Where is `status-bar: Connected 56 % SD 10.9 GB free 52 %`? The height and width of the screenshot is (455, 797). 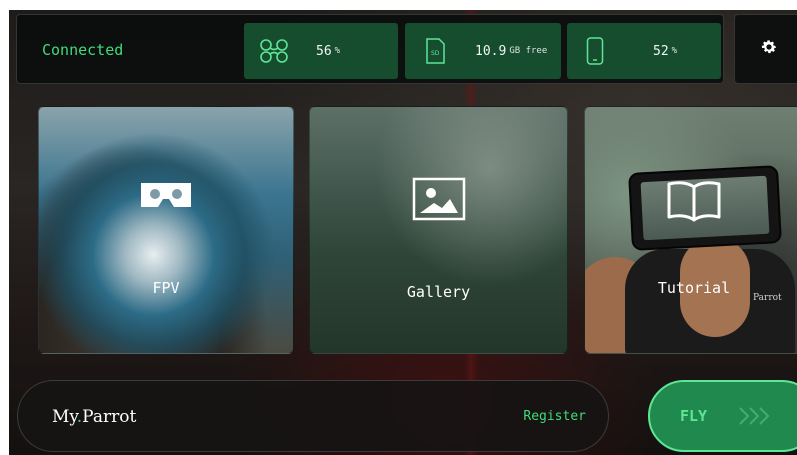 status-bar: Connected 56 % SD 10.9 GB free 52 % is located at coordinates (370, 49).